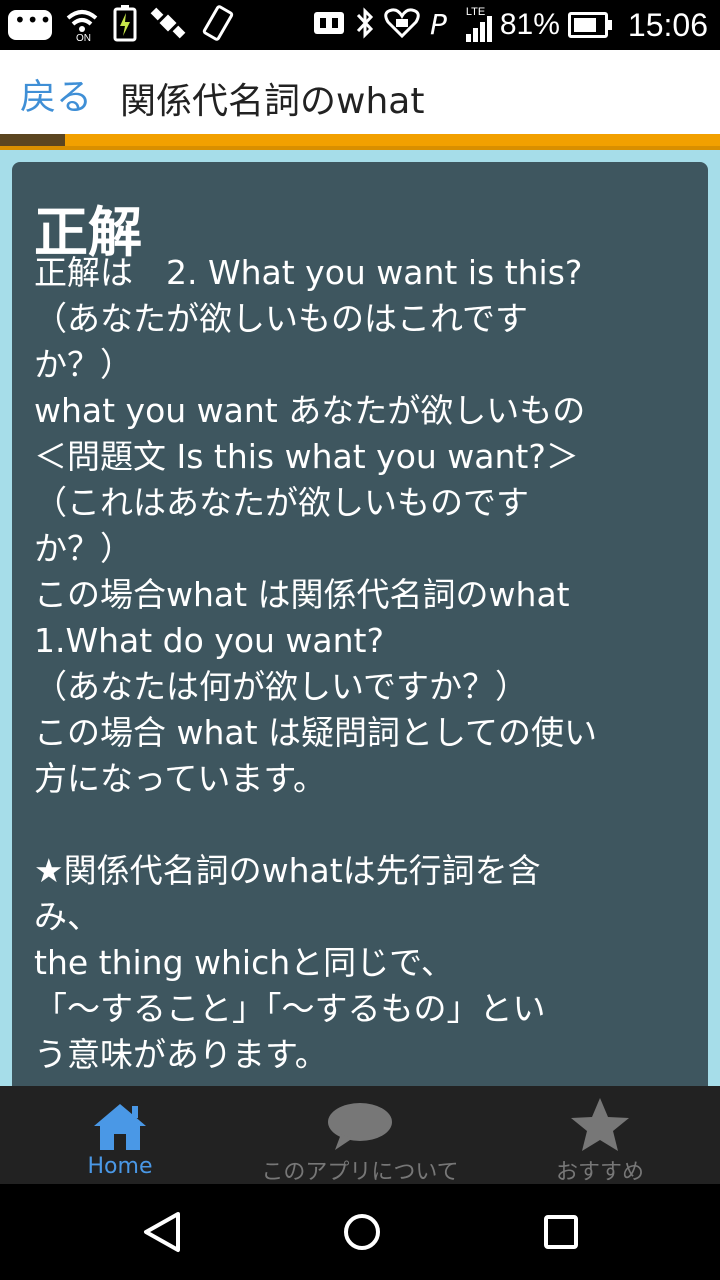 This screenshot has width=720, height=1280. Describe the element at coordinates (181, 1054) in the screenshot. I see `answer-line: う意味があります。` at that location.